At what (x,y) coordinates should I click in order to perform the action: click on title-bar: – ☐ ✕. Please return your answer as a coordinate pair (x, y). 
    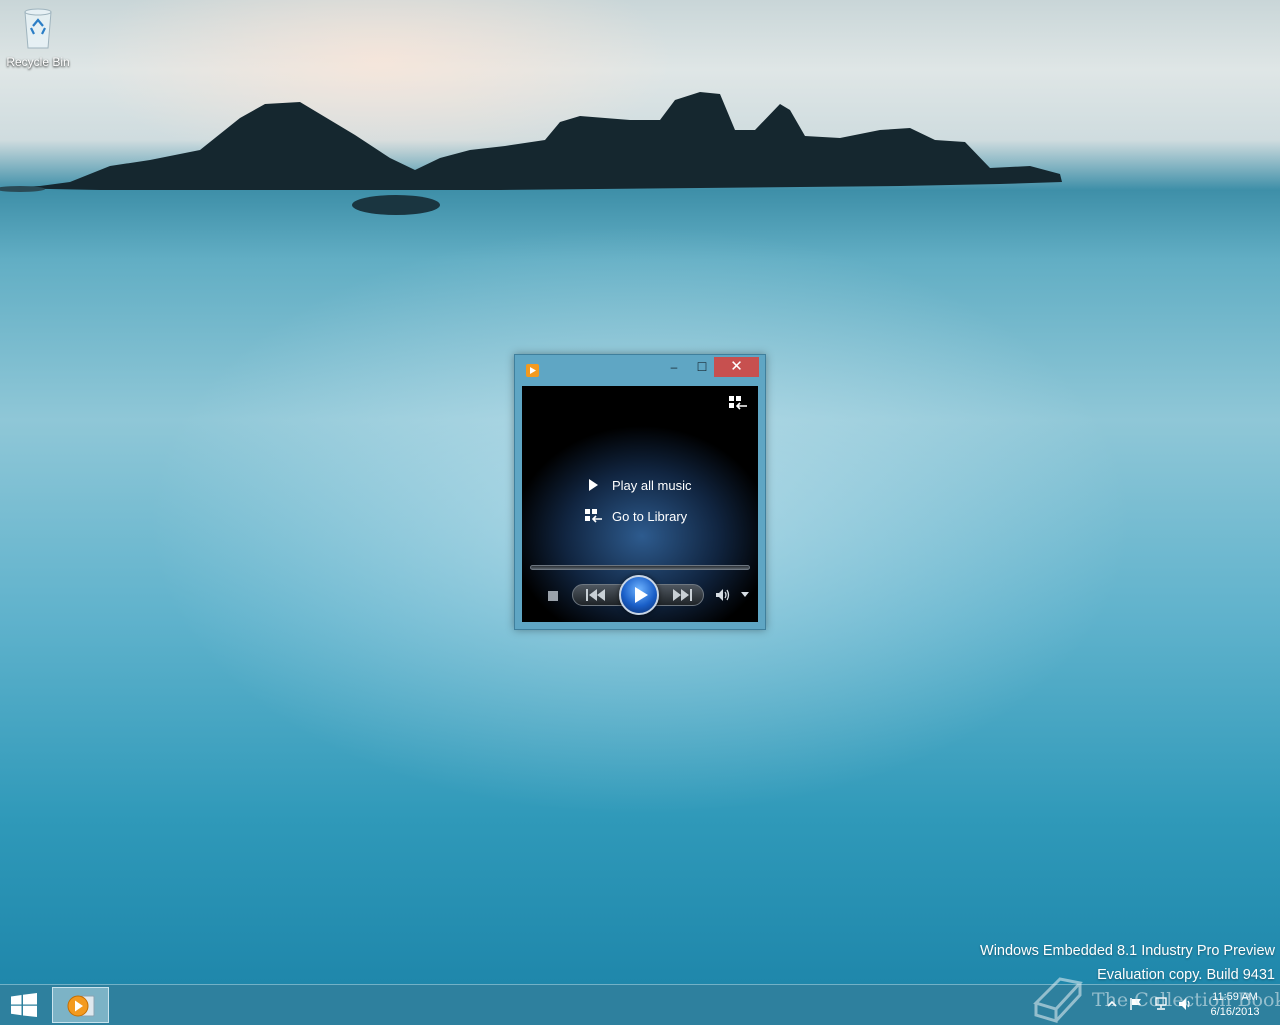
    Looking at the image, I should click on (640, 370).